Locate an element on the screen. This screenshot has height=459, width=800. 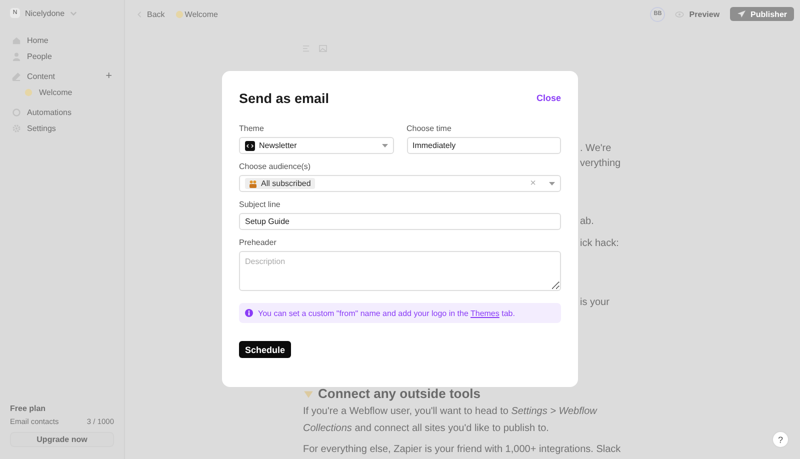
help-button: ? is located at coordinates (780, 439).